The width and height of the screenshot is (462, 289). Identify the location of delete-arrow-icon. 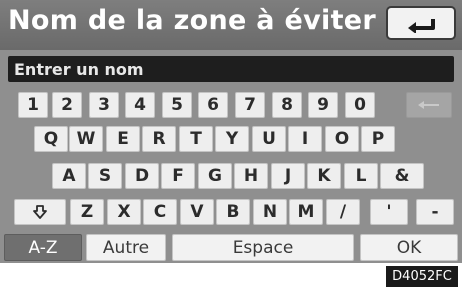
(428, 105).